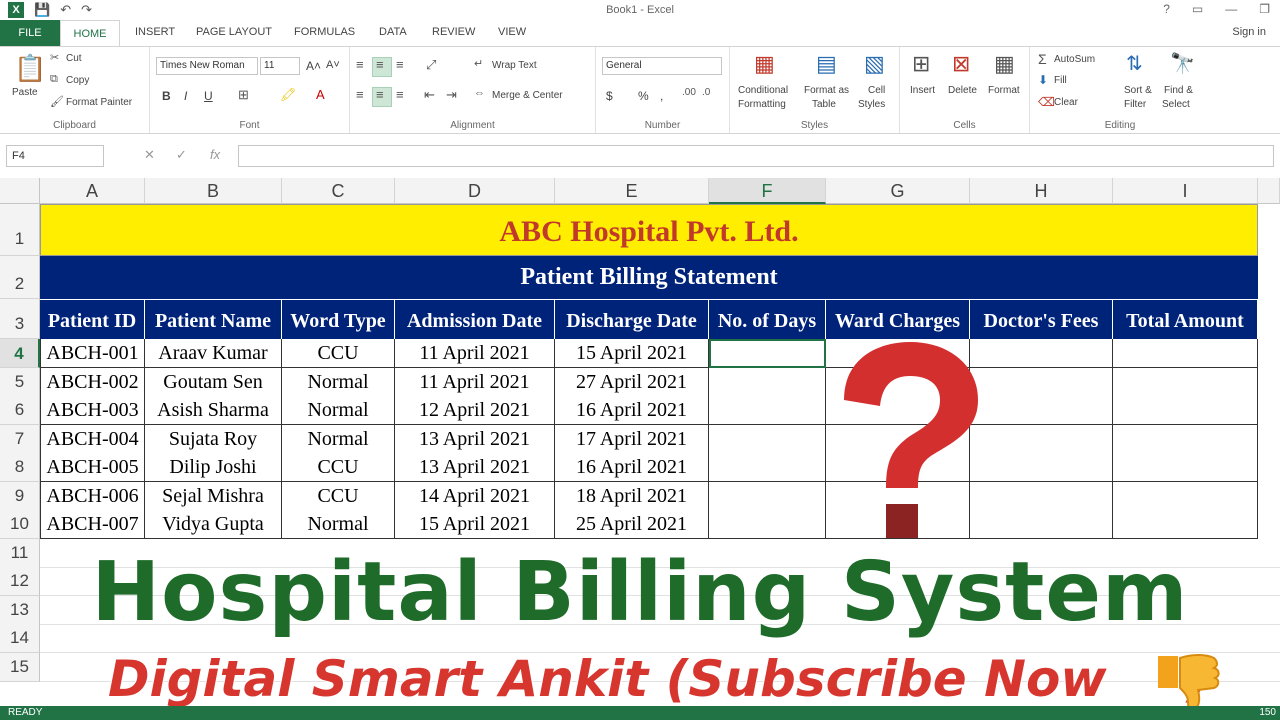 The height and width of the screenshot is (720, 1280). I want to click on wrap-text-icon: ↵, so click(478, 63).